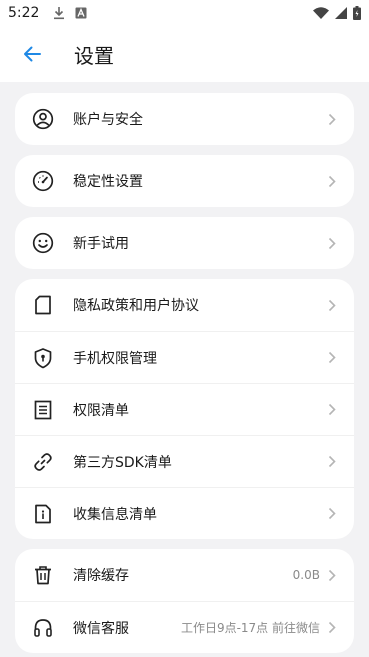 This screenshot has width=369, height=657. I want to click on settings-card-stability: 稳定性设置, so click(184, 181).